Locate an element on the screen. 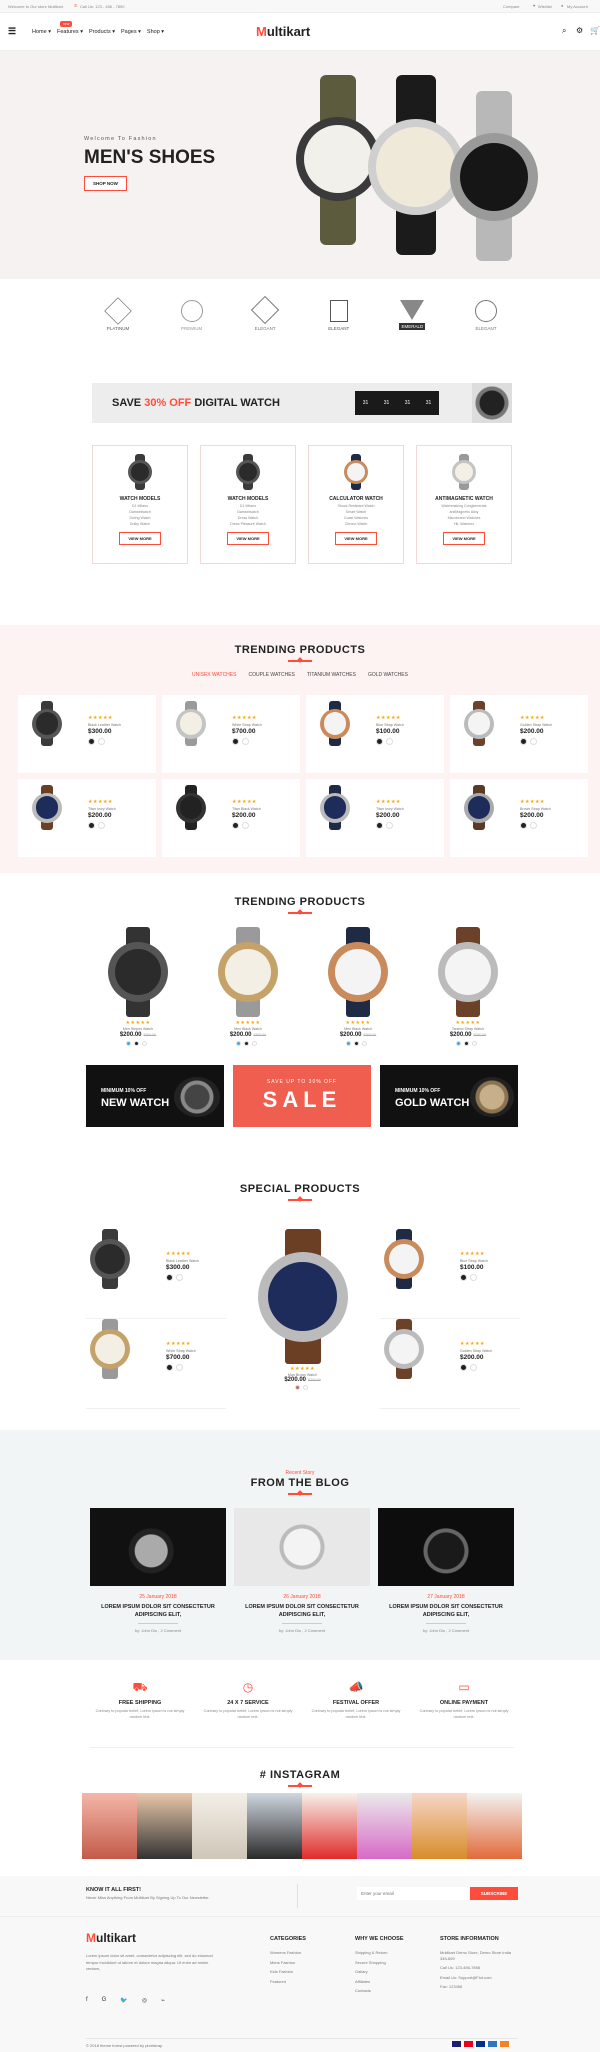 The image size is (600, 2052). account-link: My Account is located at coordinates (577, 6).